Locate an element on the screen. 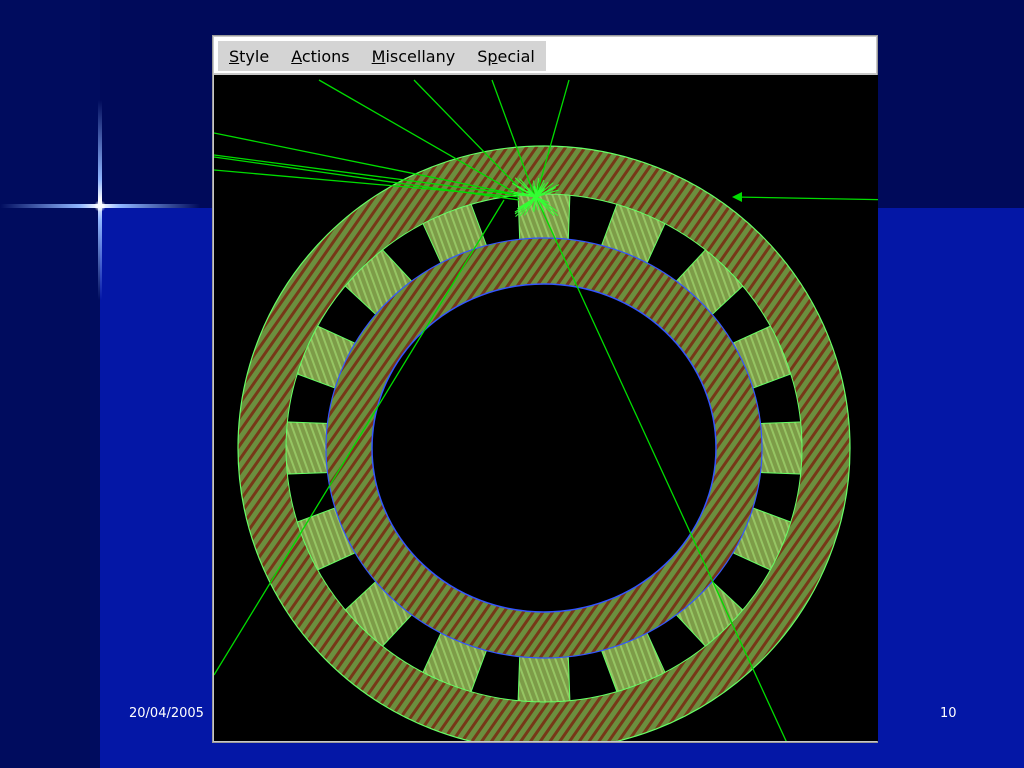 Image resolution: width=1024 pixels, height=768 pixels. slide-page-number: 10 is located at coordinates (948, 713).